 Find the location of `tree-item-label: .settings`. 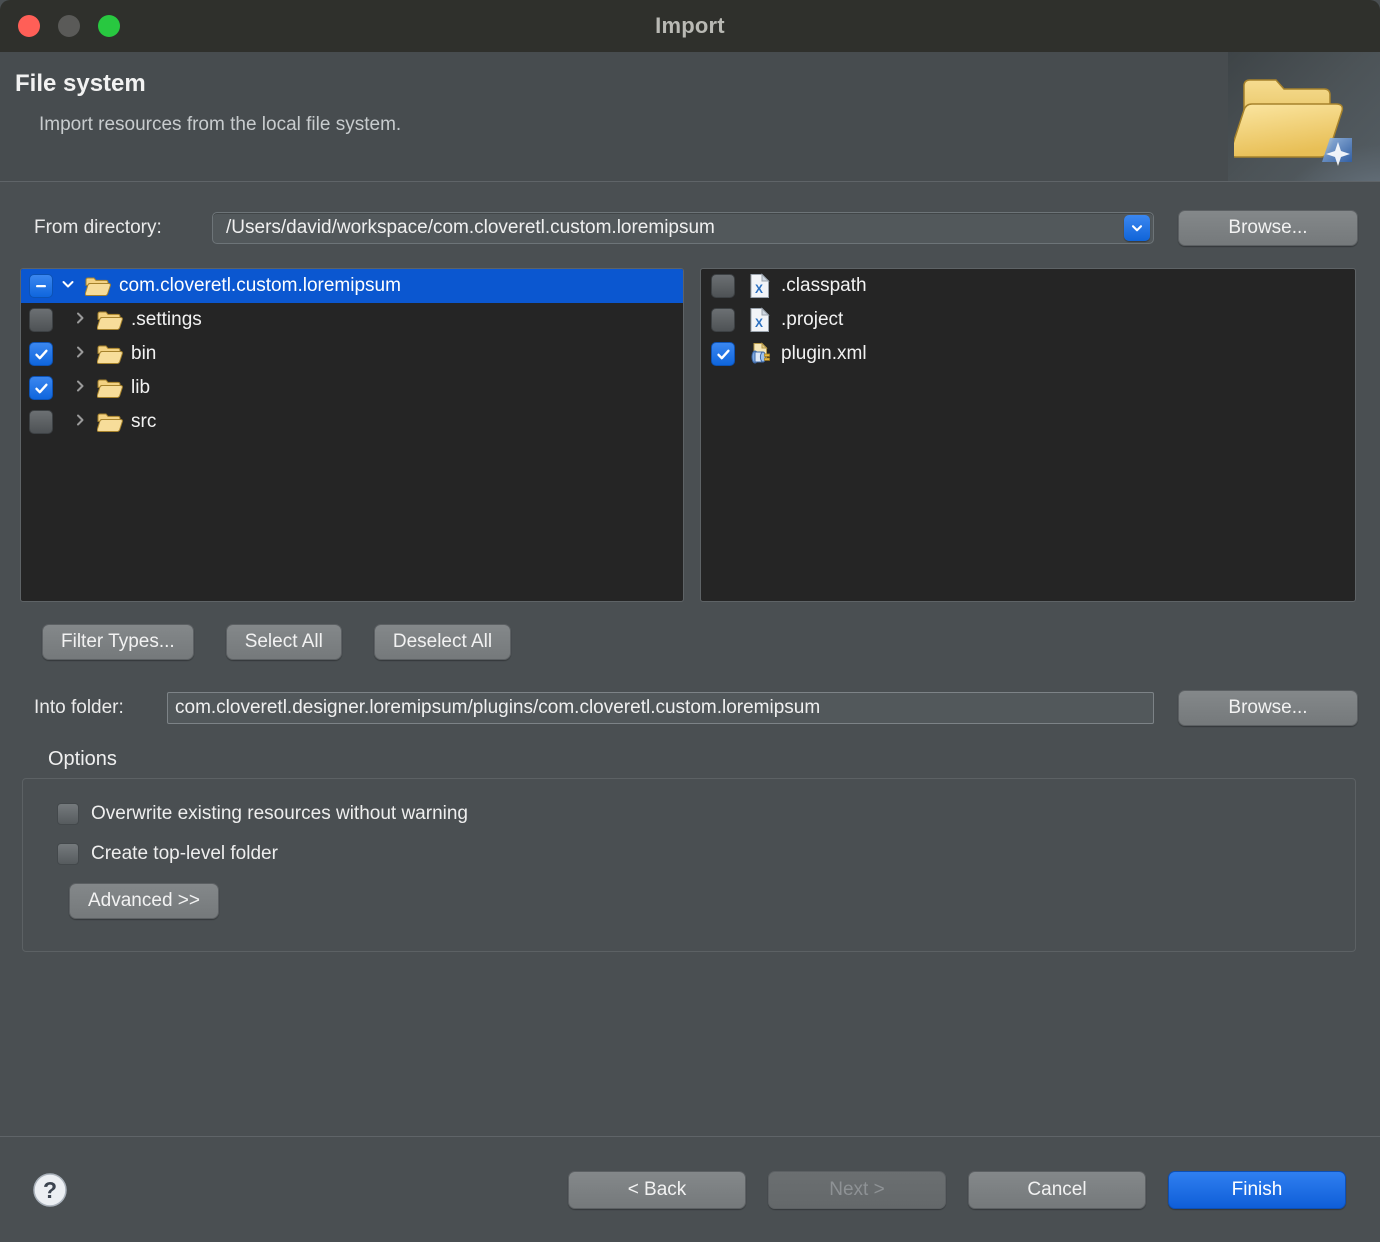

tree-item-label: .settings is located at coordinates (166, 319).